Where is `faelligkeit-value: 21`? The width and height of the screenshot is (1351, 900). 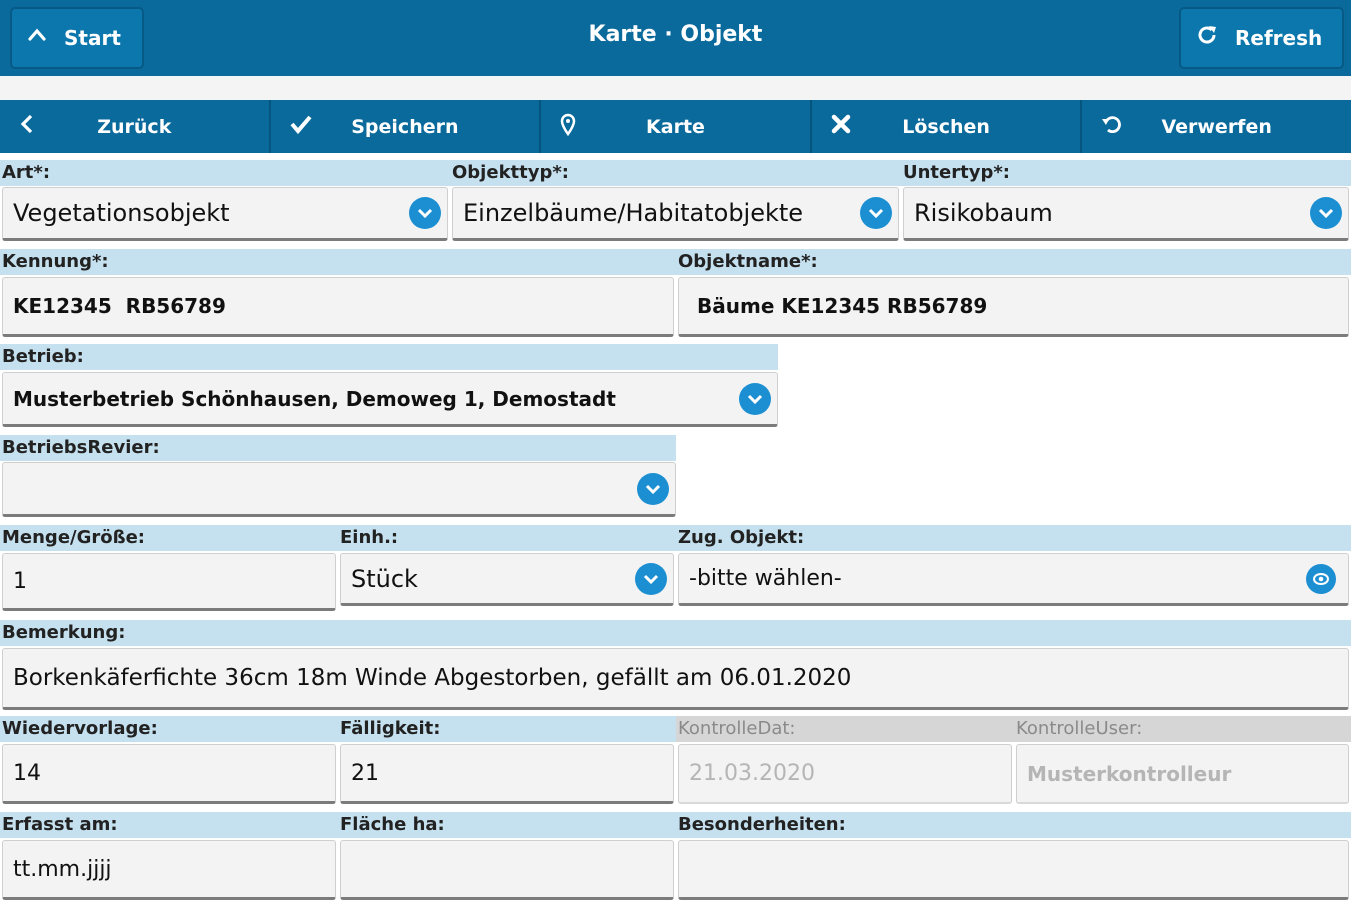 faelligkeit-value: 21 is located at coordinates (365, 773).